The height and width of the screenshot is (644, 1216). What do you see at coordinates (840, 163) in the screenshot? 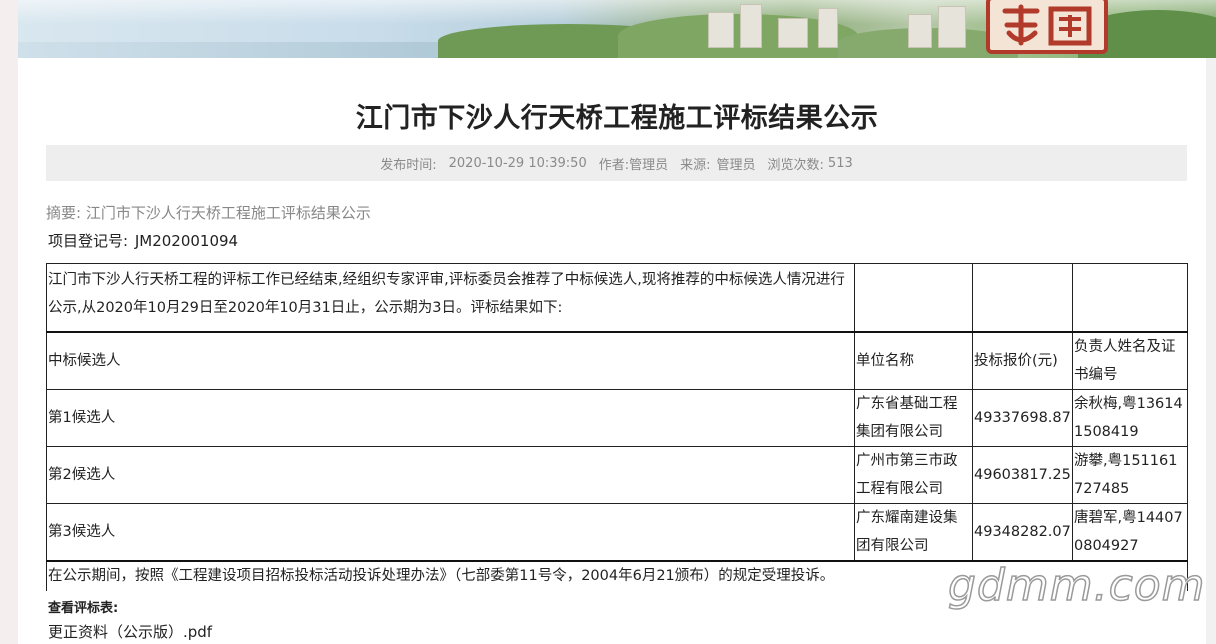
I see `views-count: 513` at bounding box center [840, 163].